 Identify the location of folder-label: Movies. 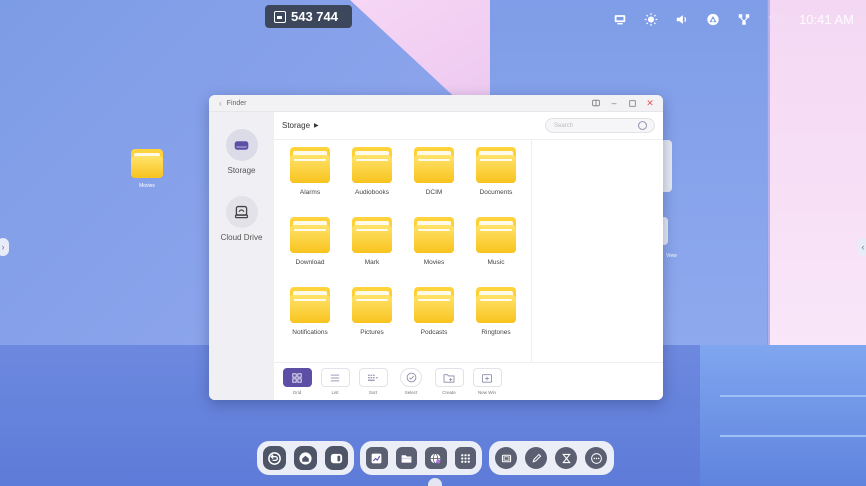
(434, 262).